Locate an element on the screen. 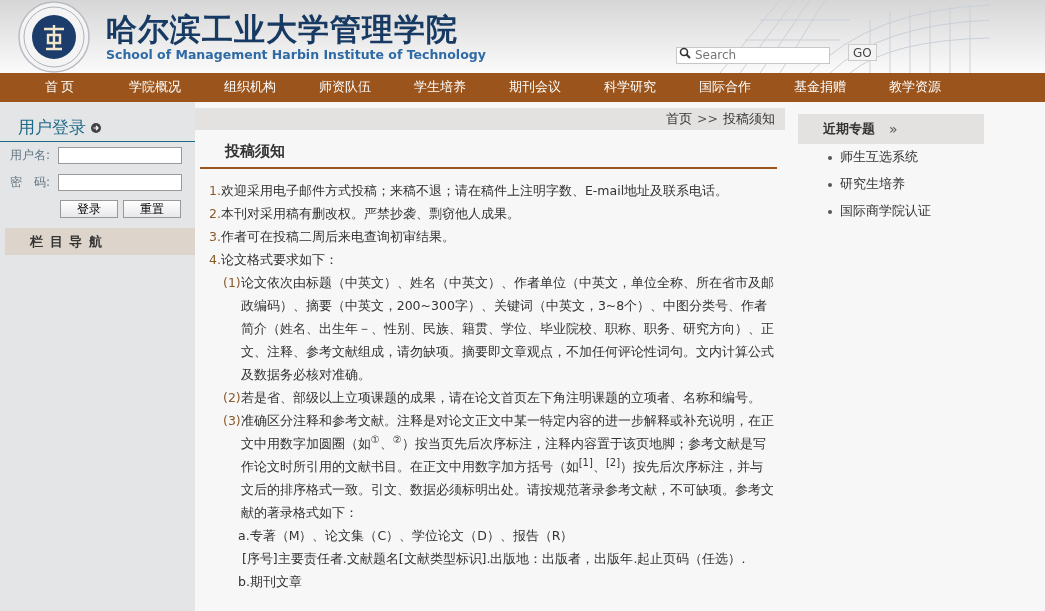 The image size is (1045, 611). paragraph: 若是省、部级以上立项课题的成果，请在论文首页左下角注明课题的立项者、名称和编号。 is located at coordinates (500, 398).